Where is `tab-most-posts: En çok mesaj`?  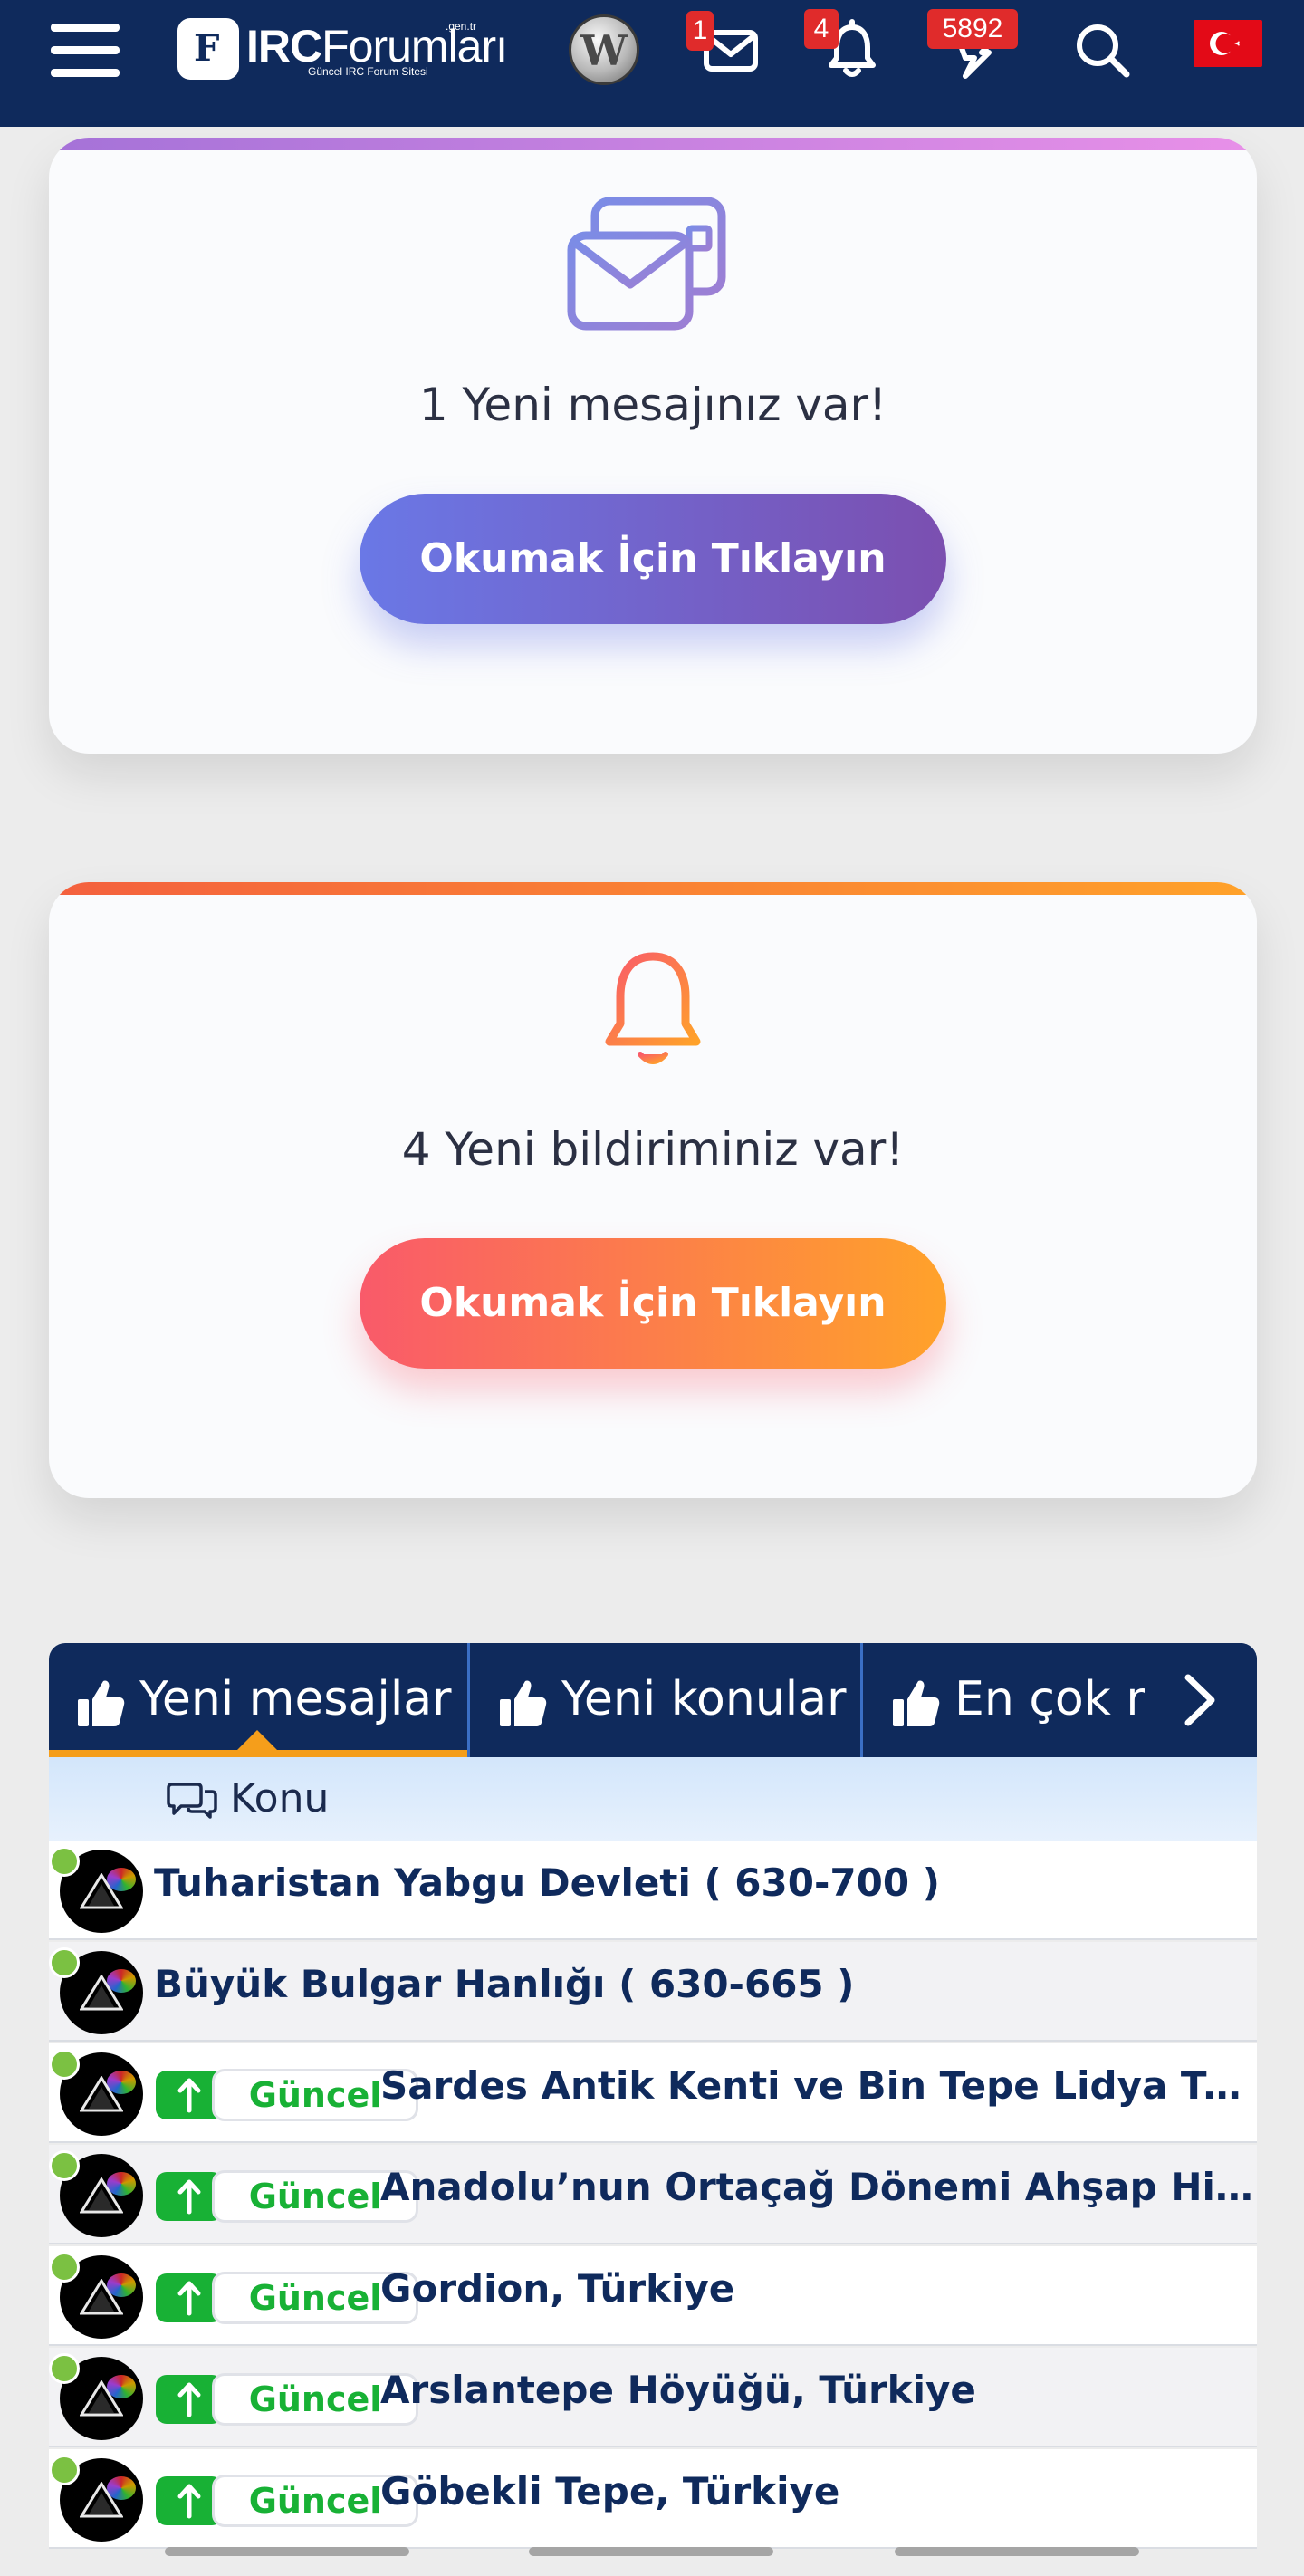
tab-most-posts: En çok mesaj is located at coordinates (1005, 1700).